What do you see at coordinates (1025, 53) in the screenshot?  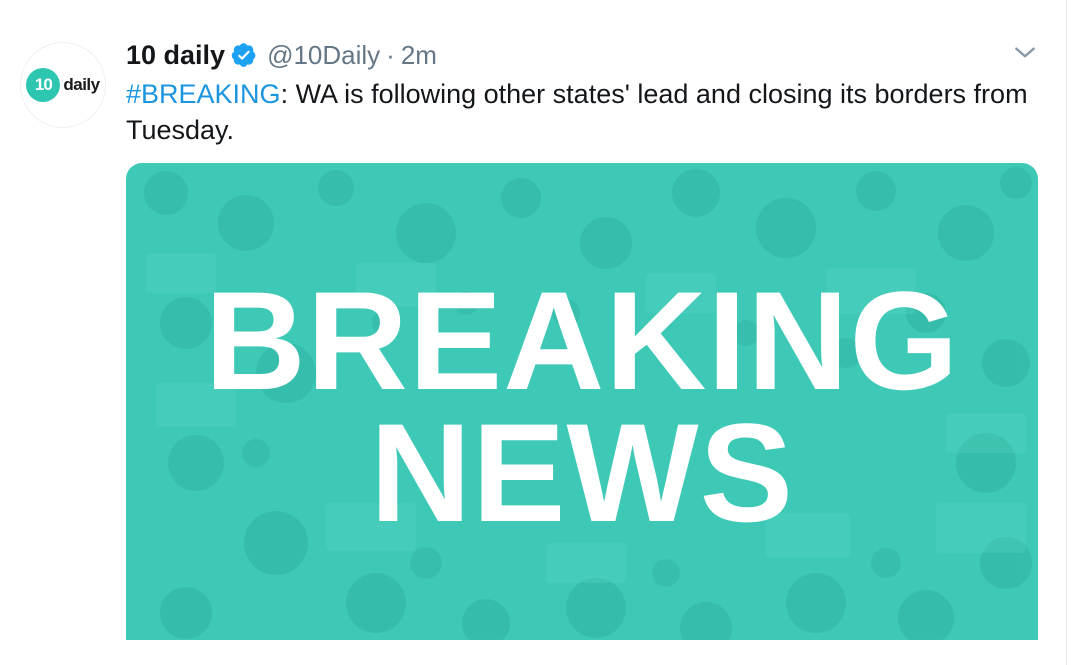 I see `chevron-down-icon` at bounding box center [1025, 53].